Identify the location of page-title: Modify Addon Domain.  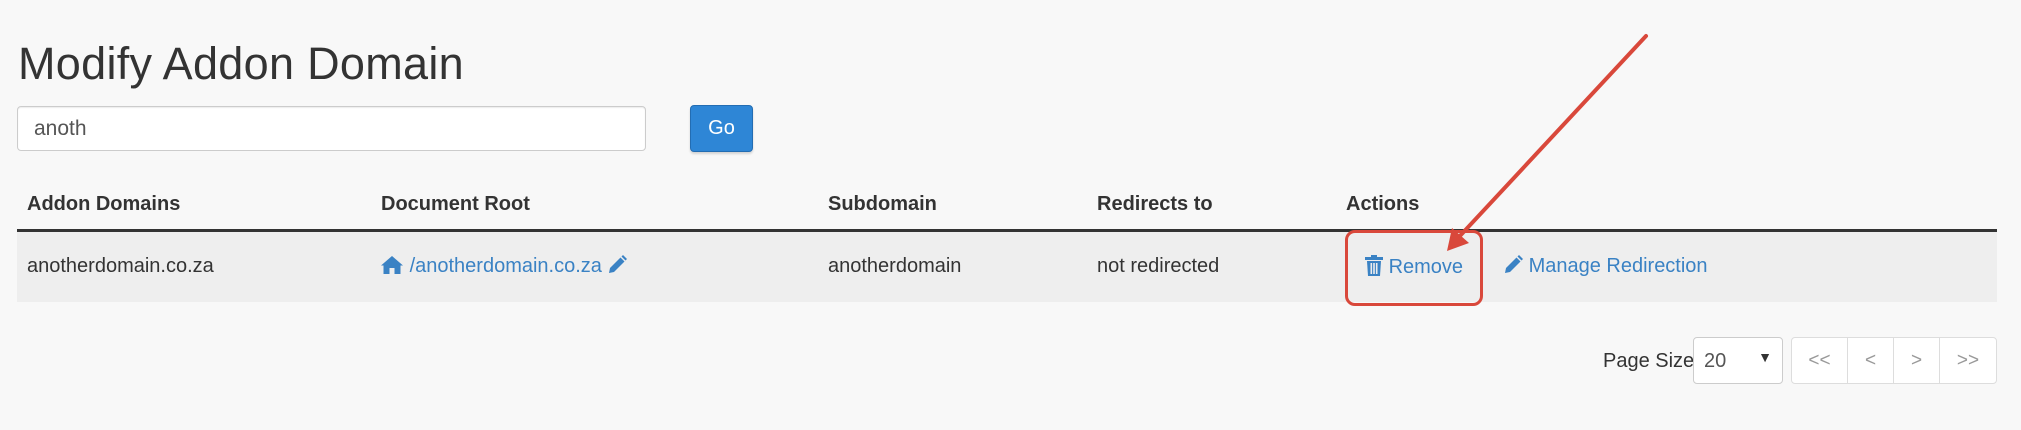
(241, 63).